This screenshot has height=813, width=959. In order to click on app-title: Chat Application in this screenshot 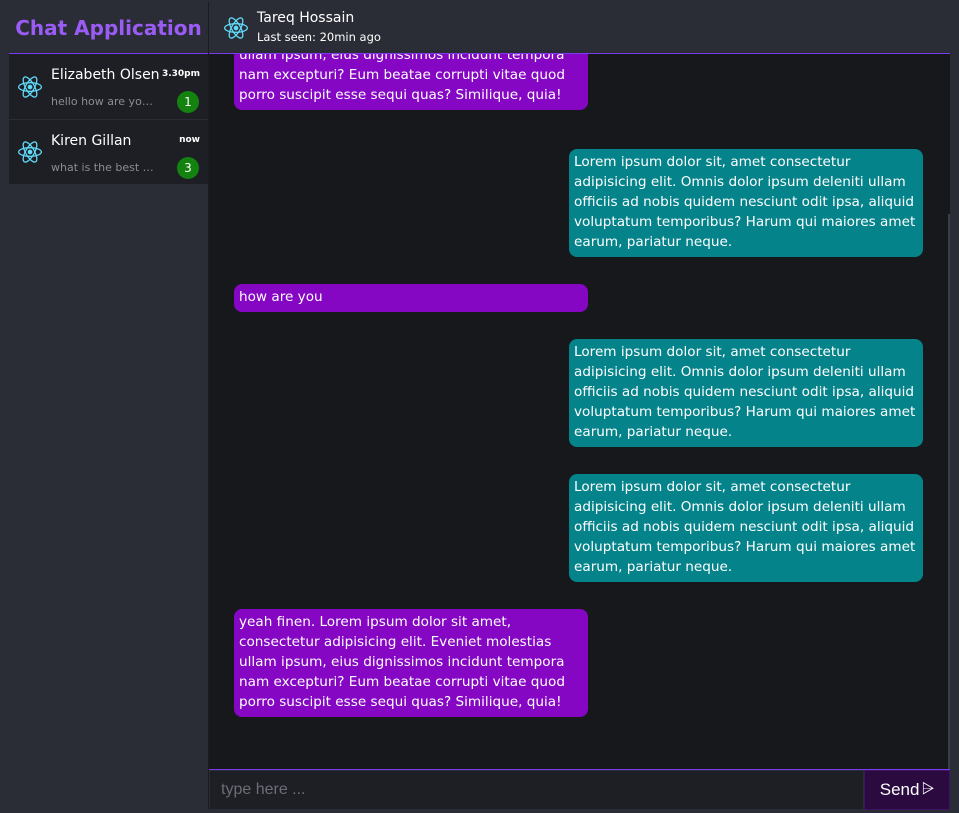, I will do `click(108, 28)`.